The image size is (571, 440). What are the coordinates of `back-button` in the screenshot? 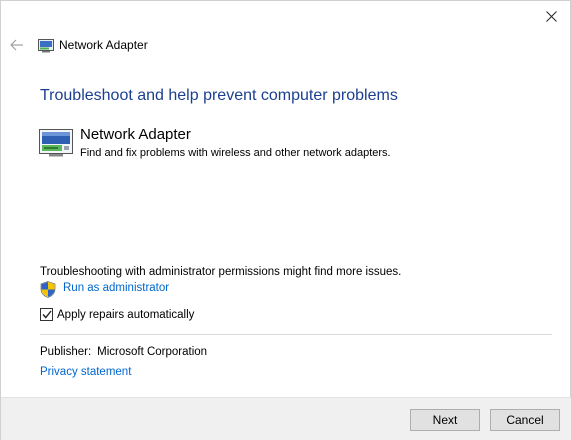 It's located at (17, 45).